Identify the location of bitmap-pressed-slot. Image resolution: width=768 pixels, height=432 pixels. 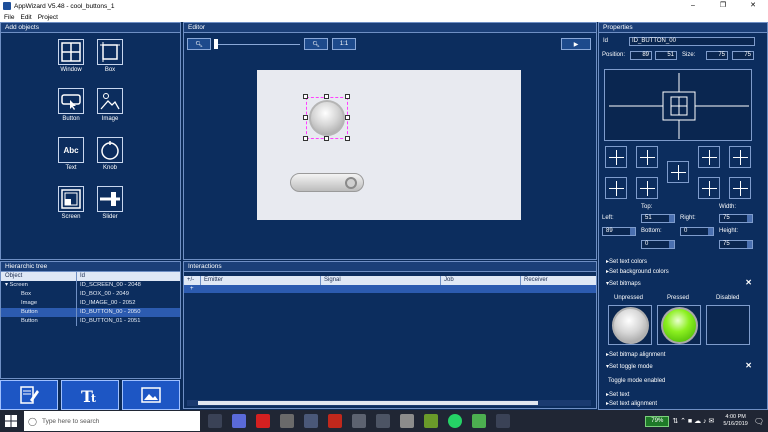
(679, 325).